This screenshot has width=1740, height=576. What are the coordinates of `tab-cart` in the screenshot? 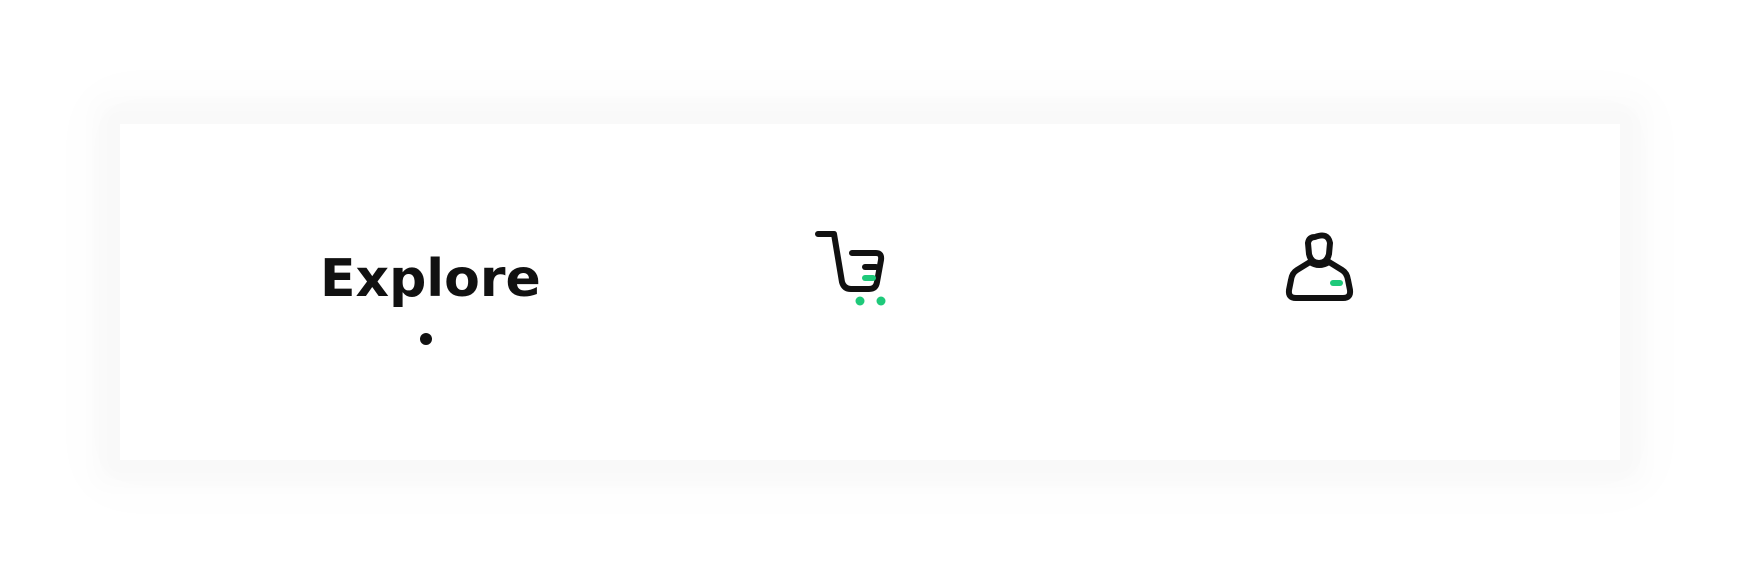 It's located at (885, 292).